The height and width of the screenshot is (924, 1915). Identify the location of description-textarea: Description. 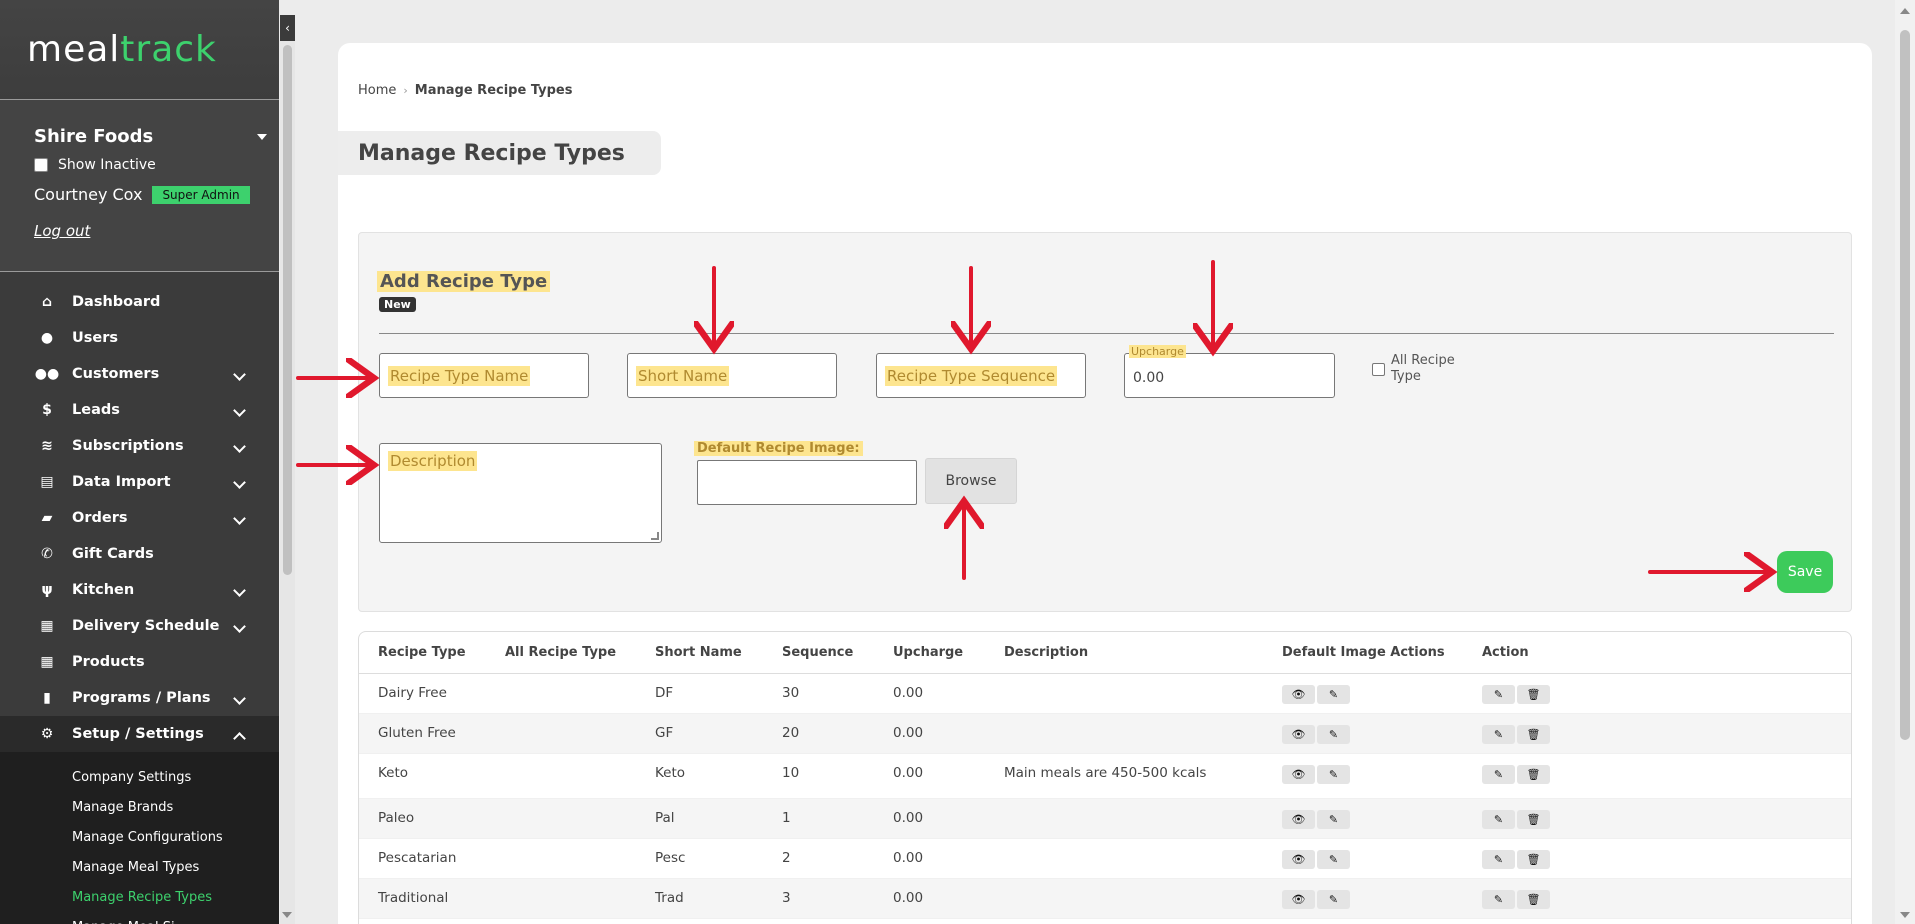
(520, 493).